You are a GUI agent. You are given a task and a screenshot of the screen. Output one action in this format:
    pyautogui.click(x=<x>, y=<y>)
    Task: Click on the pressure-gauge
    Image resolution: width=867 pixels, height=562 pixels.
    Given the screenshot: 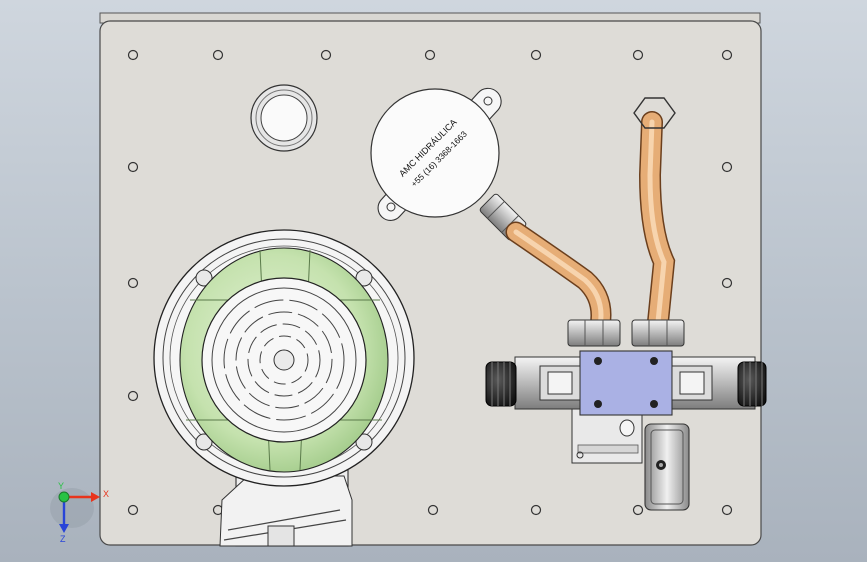 What is the action you would take?
    pyautogui.click(x=667, y=467)
    